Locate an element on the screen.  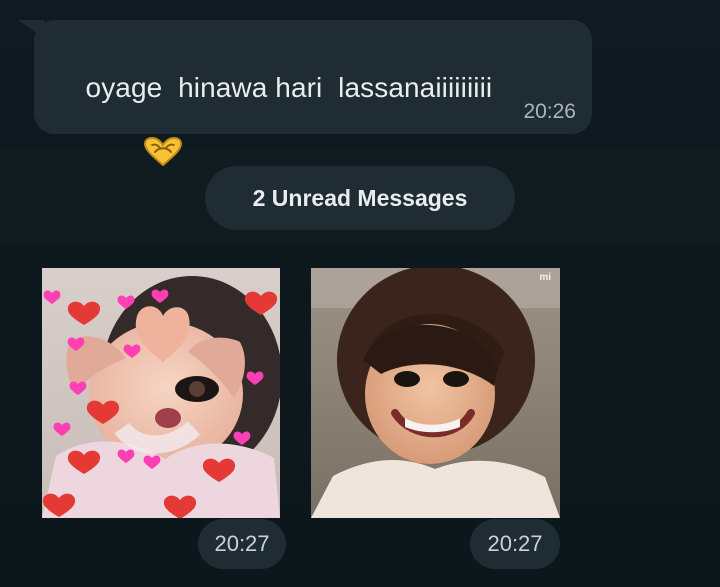
chat-image-hearts is located at coordinates (161, 393).